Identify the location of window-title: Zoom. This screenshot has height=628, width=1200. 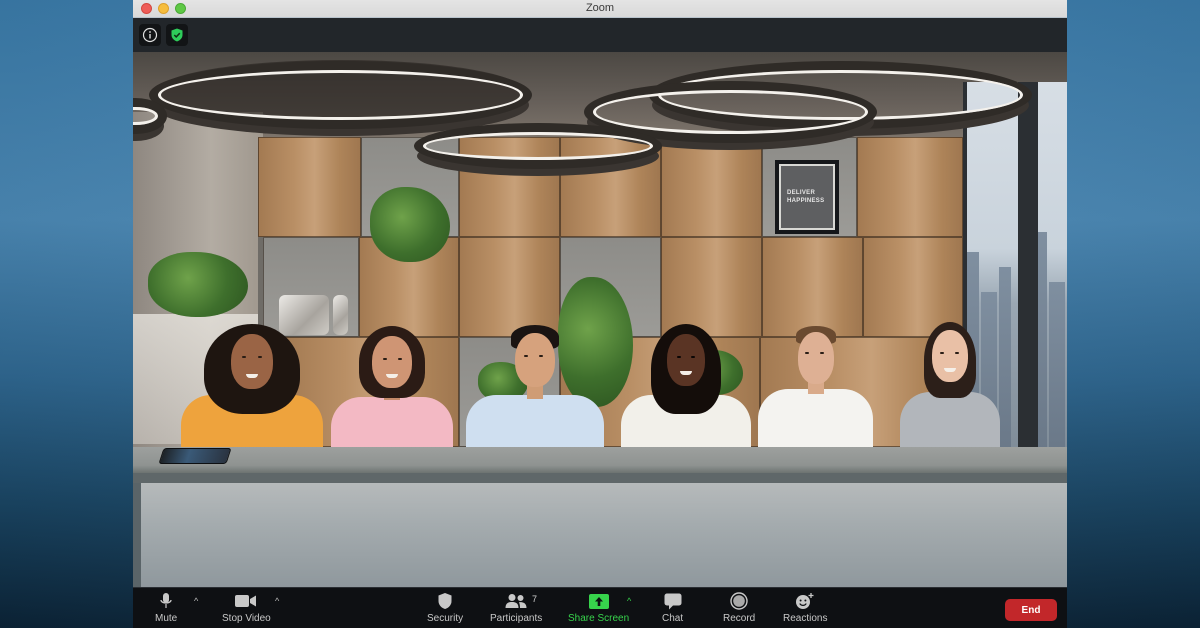
(600, 8).